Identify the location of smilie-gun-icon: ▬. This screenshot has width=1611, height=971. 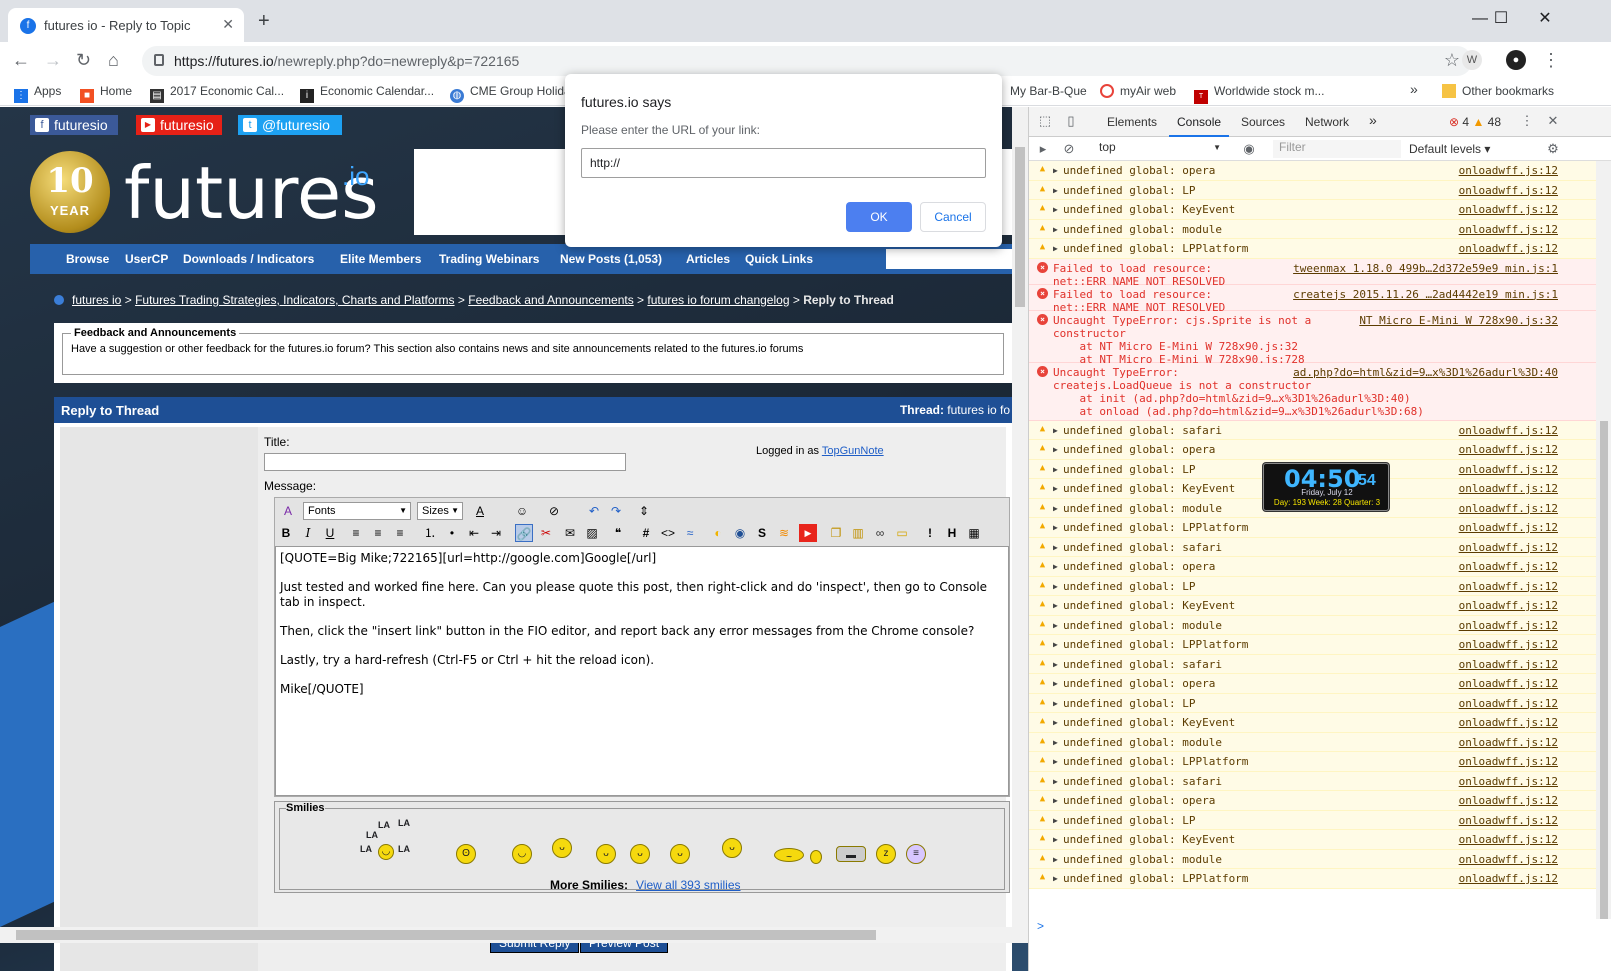
(851, 854).